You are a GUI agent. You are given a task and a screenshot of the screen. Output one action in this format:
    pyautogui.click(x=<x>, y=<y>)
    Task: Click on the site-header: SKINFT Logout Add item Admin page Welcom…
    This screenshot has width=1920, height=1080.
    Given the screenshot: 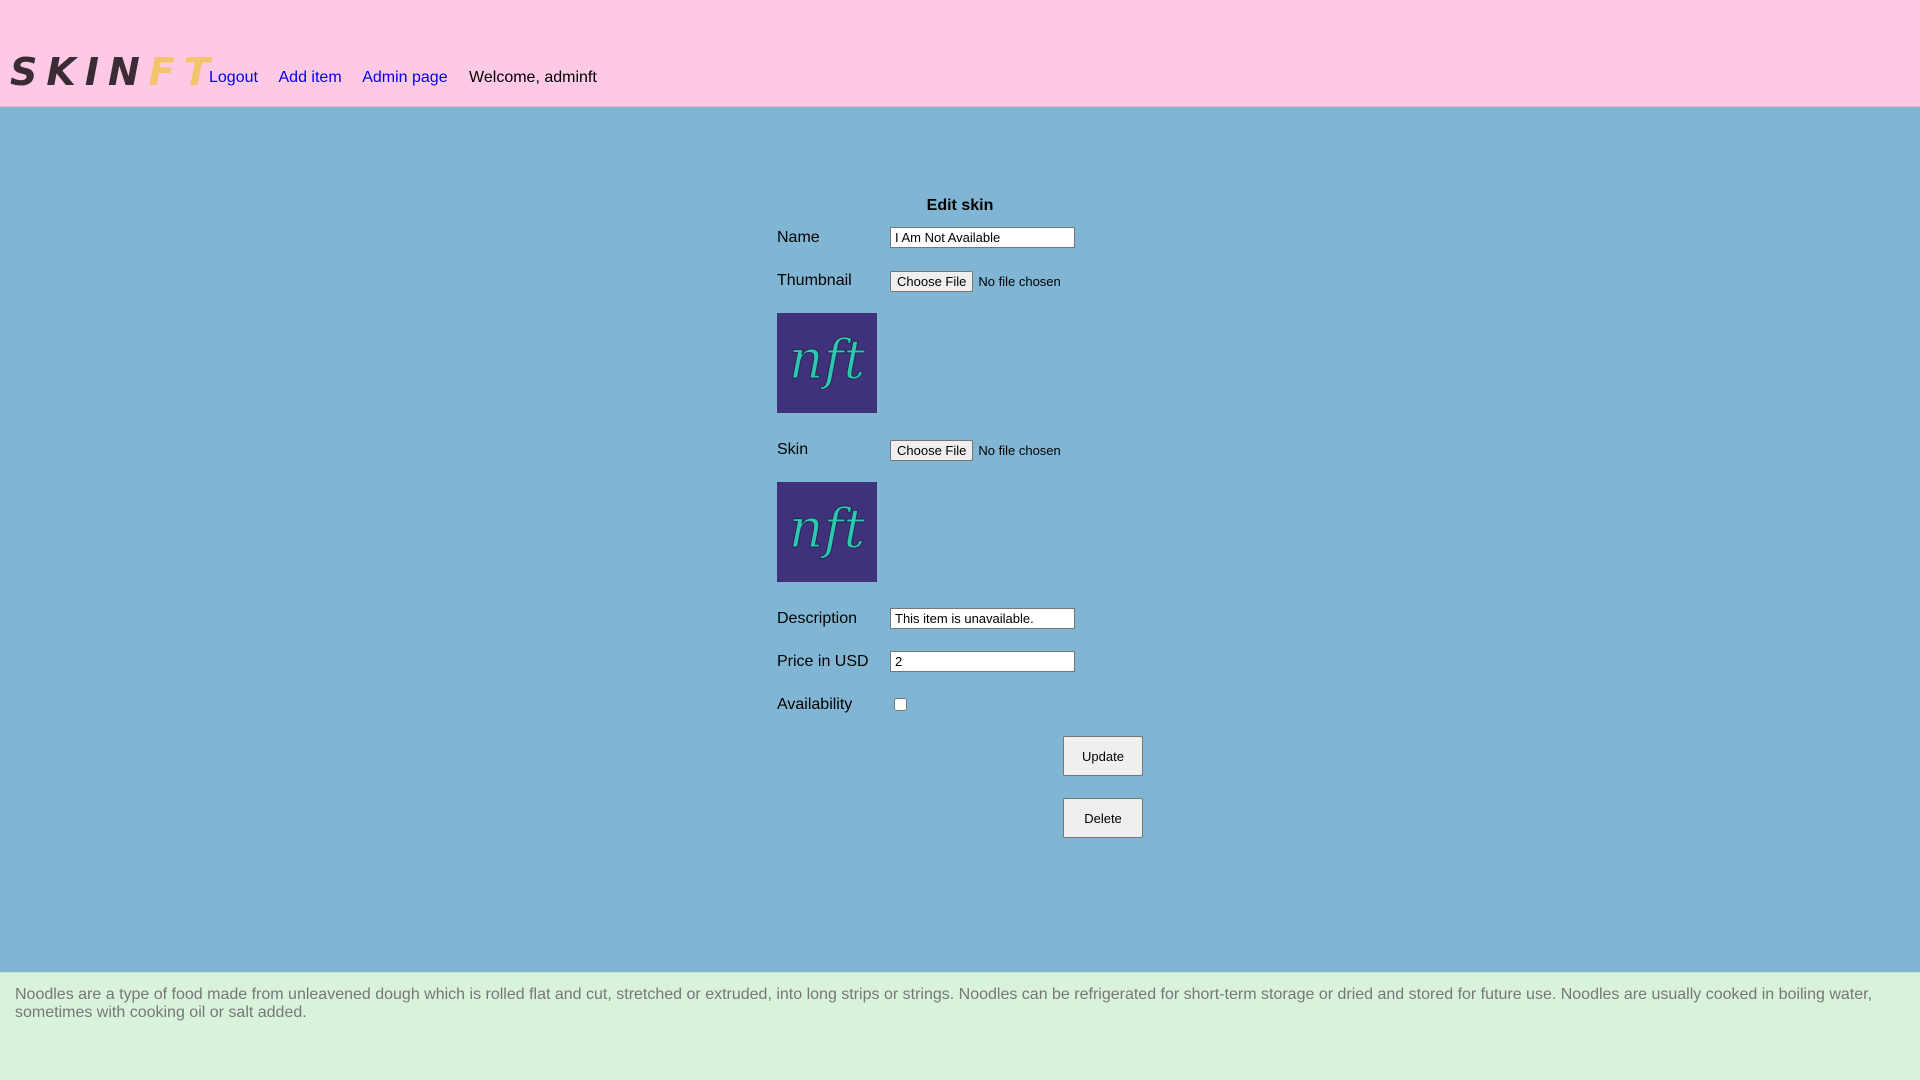 What is the action you would take?
    pyautogui.click(x=960, y=53)
    